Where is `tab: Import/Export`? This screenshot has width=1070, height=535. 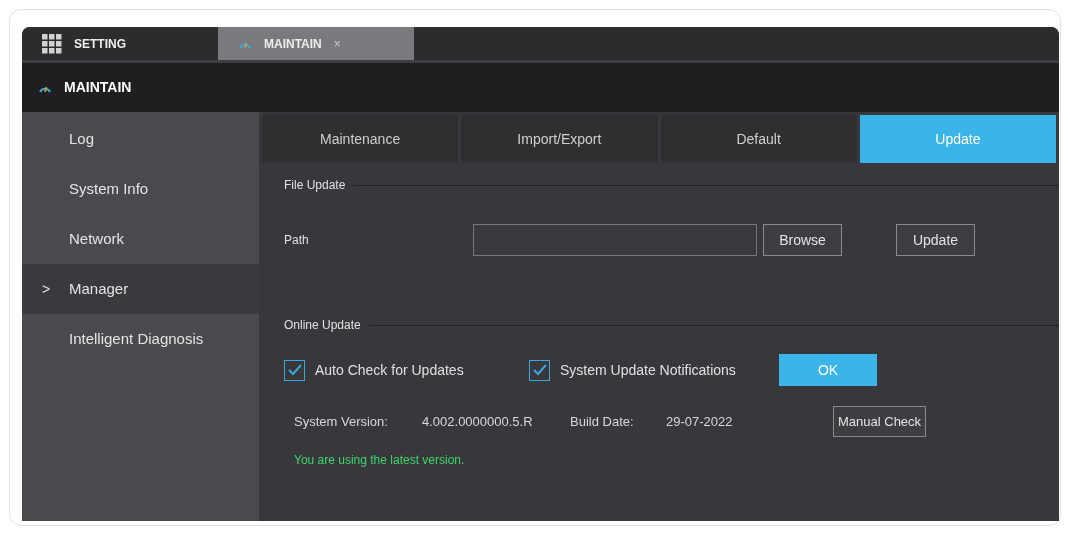 tab: Import/Export is located at coordinates (559, 139).